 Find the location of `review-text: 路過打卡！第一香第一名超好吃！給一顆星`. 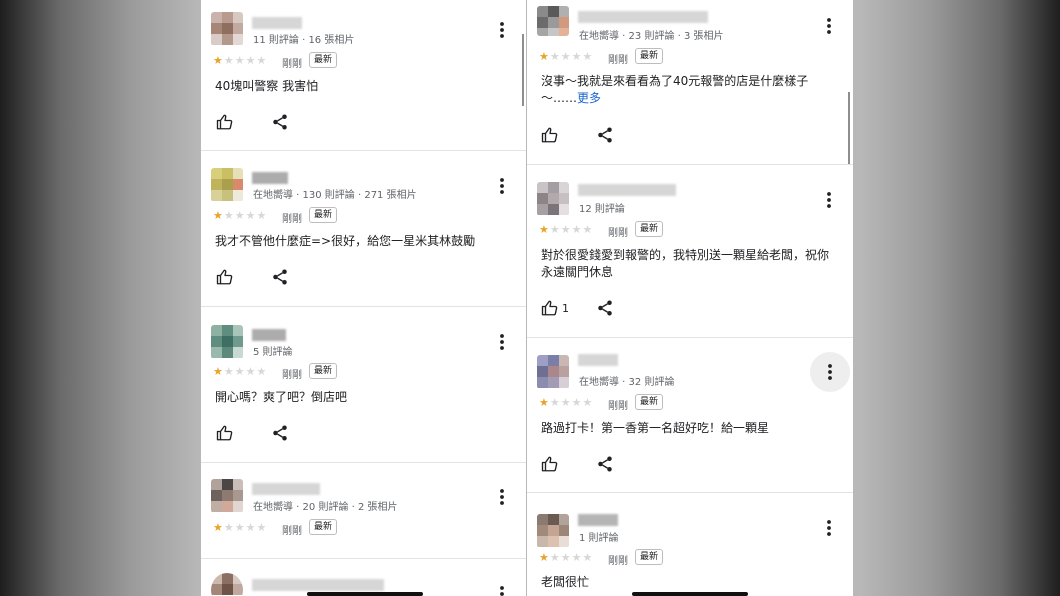

review-text: 路過打卡！第一香第一名超好吃！給一顆星 is located at coordinates (655, 428).